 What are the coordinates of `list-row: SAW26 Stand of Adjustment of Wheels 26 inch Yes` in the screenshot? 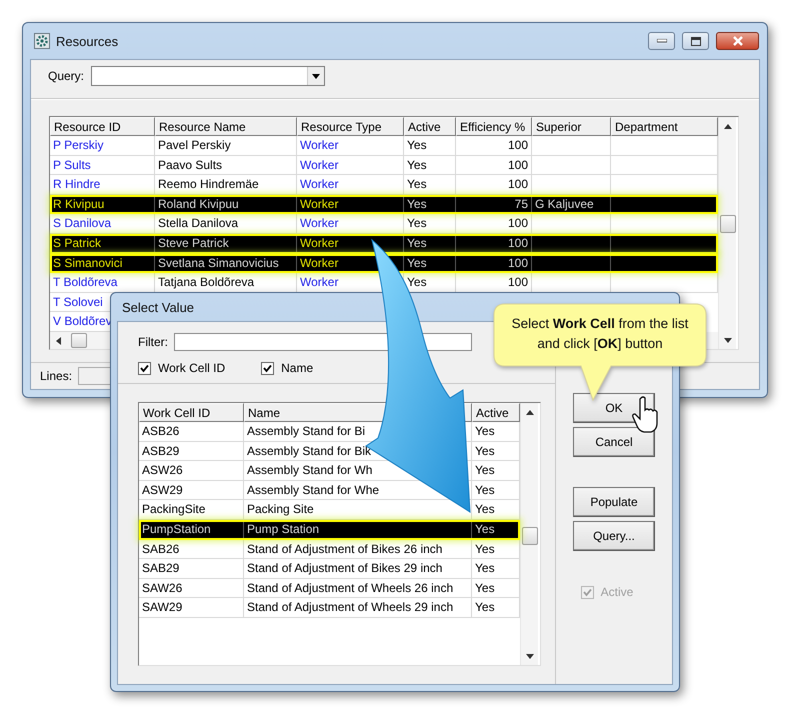 It's located at (329, 588).